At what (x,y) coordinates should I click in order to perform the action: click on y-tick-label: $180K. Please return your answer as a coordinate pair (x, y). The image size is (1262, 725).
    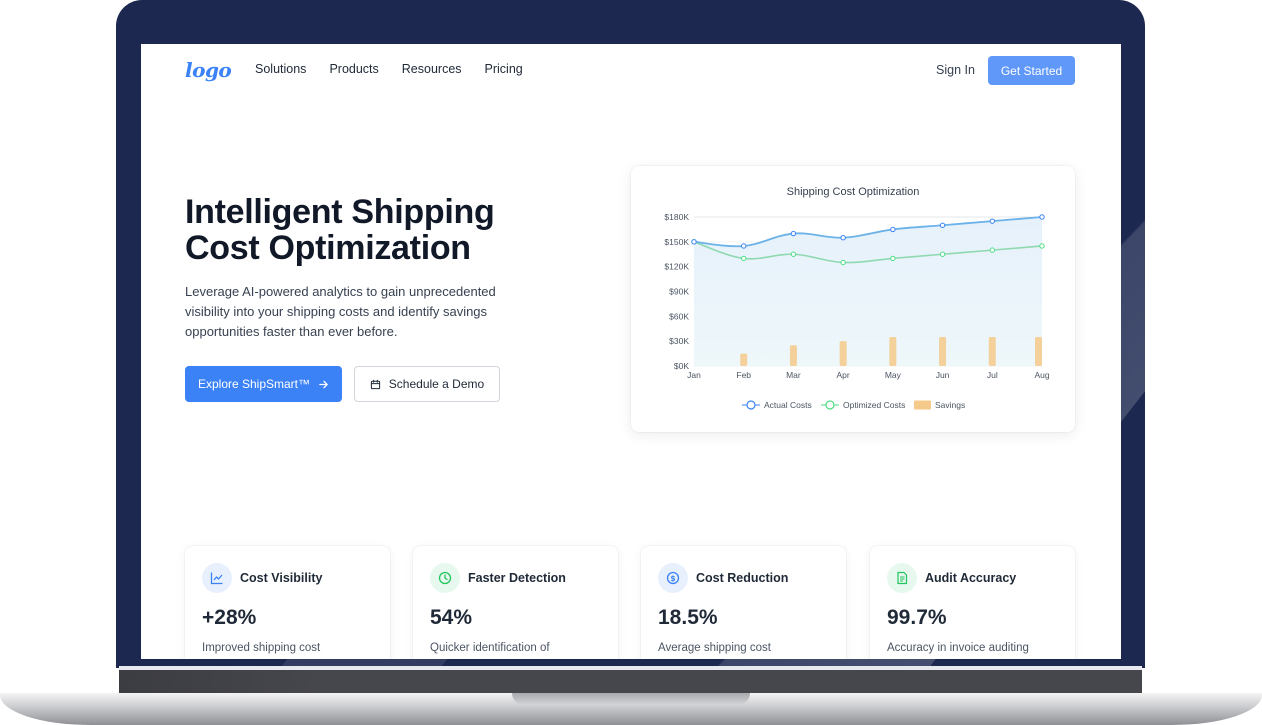
    Looking at the image, I should click on (676, 217).